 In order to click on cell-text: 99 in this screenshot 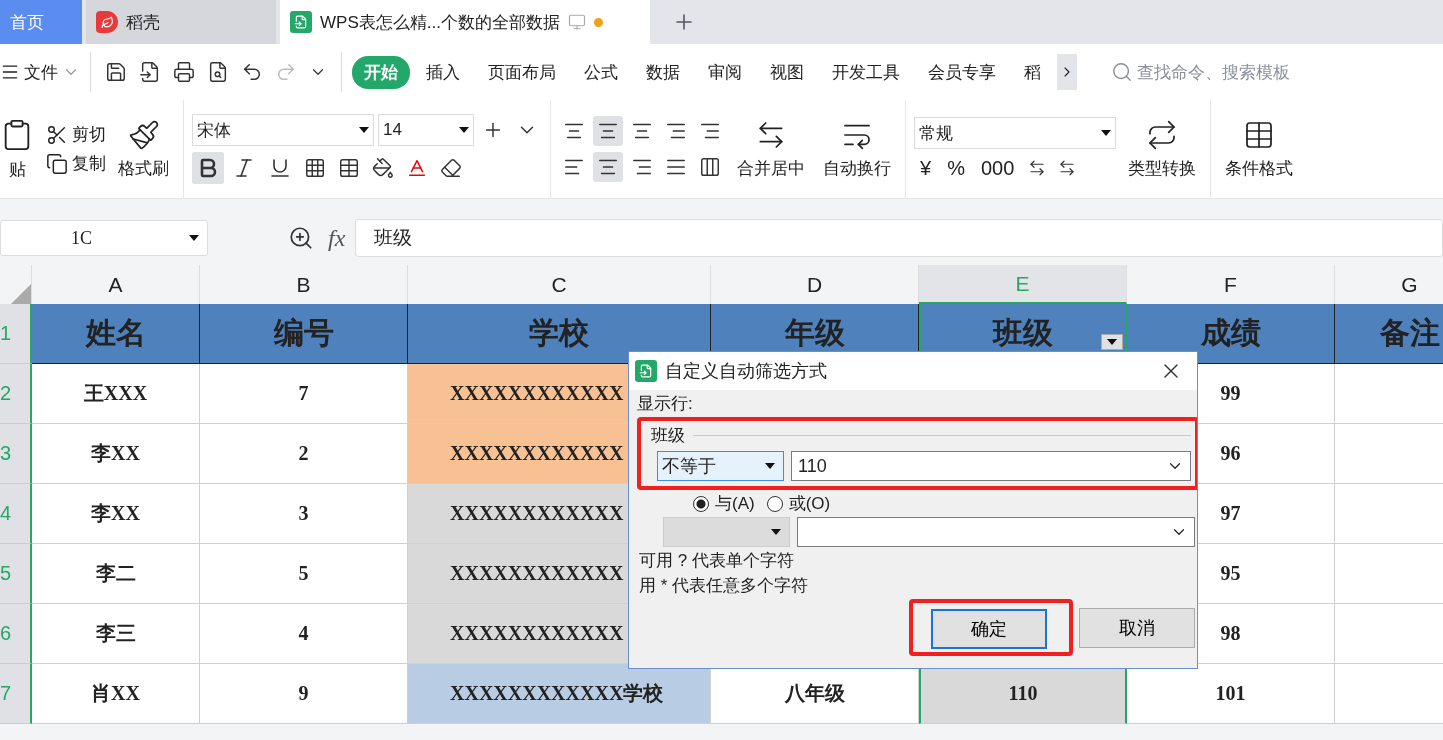, I will do `click(1230, 393)`.